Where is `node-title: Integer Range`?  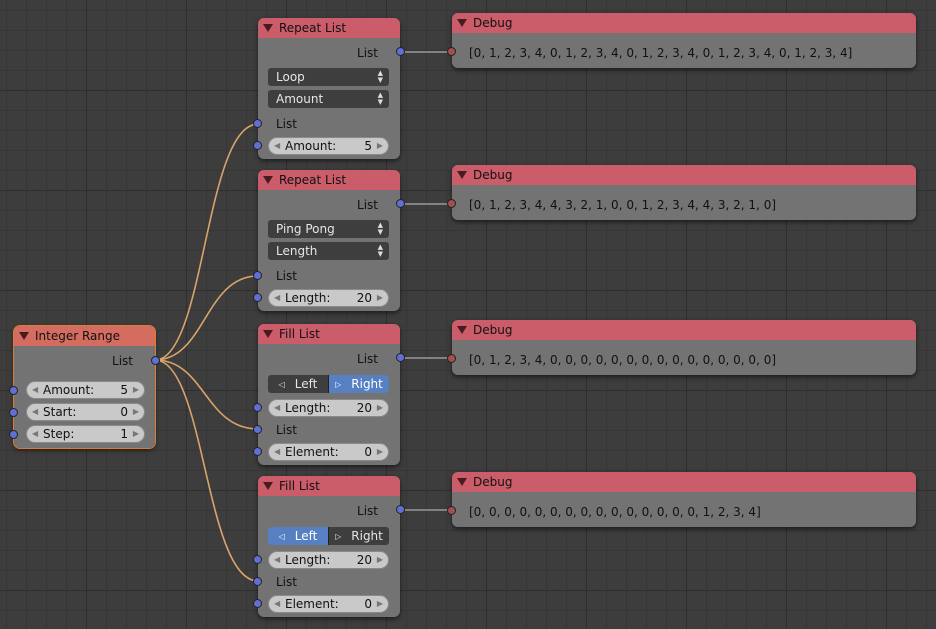
node-title: Integer Range is located at coordinates (78, 336).